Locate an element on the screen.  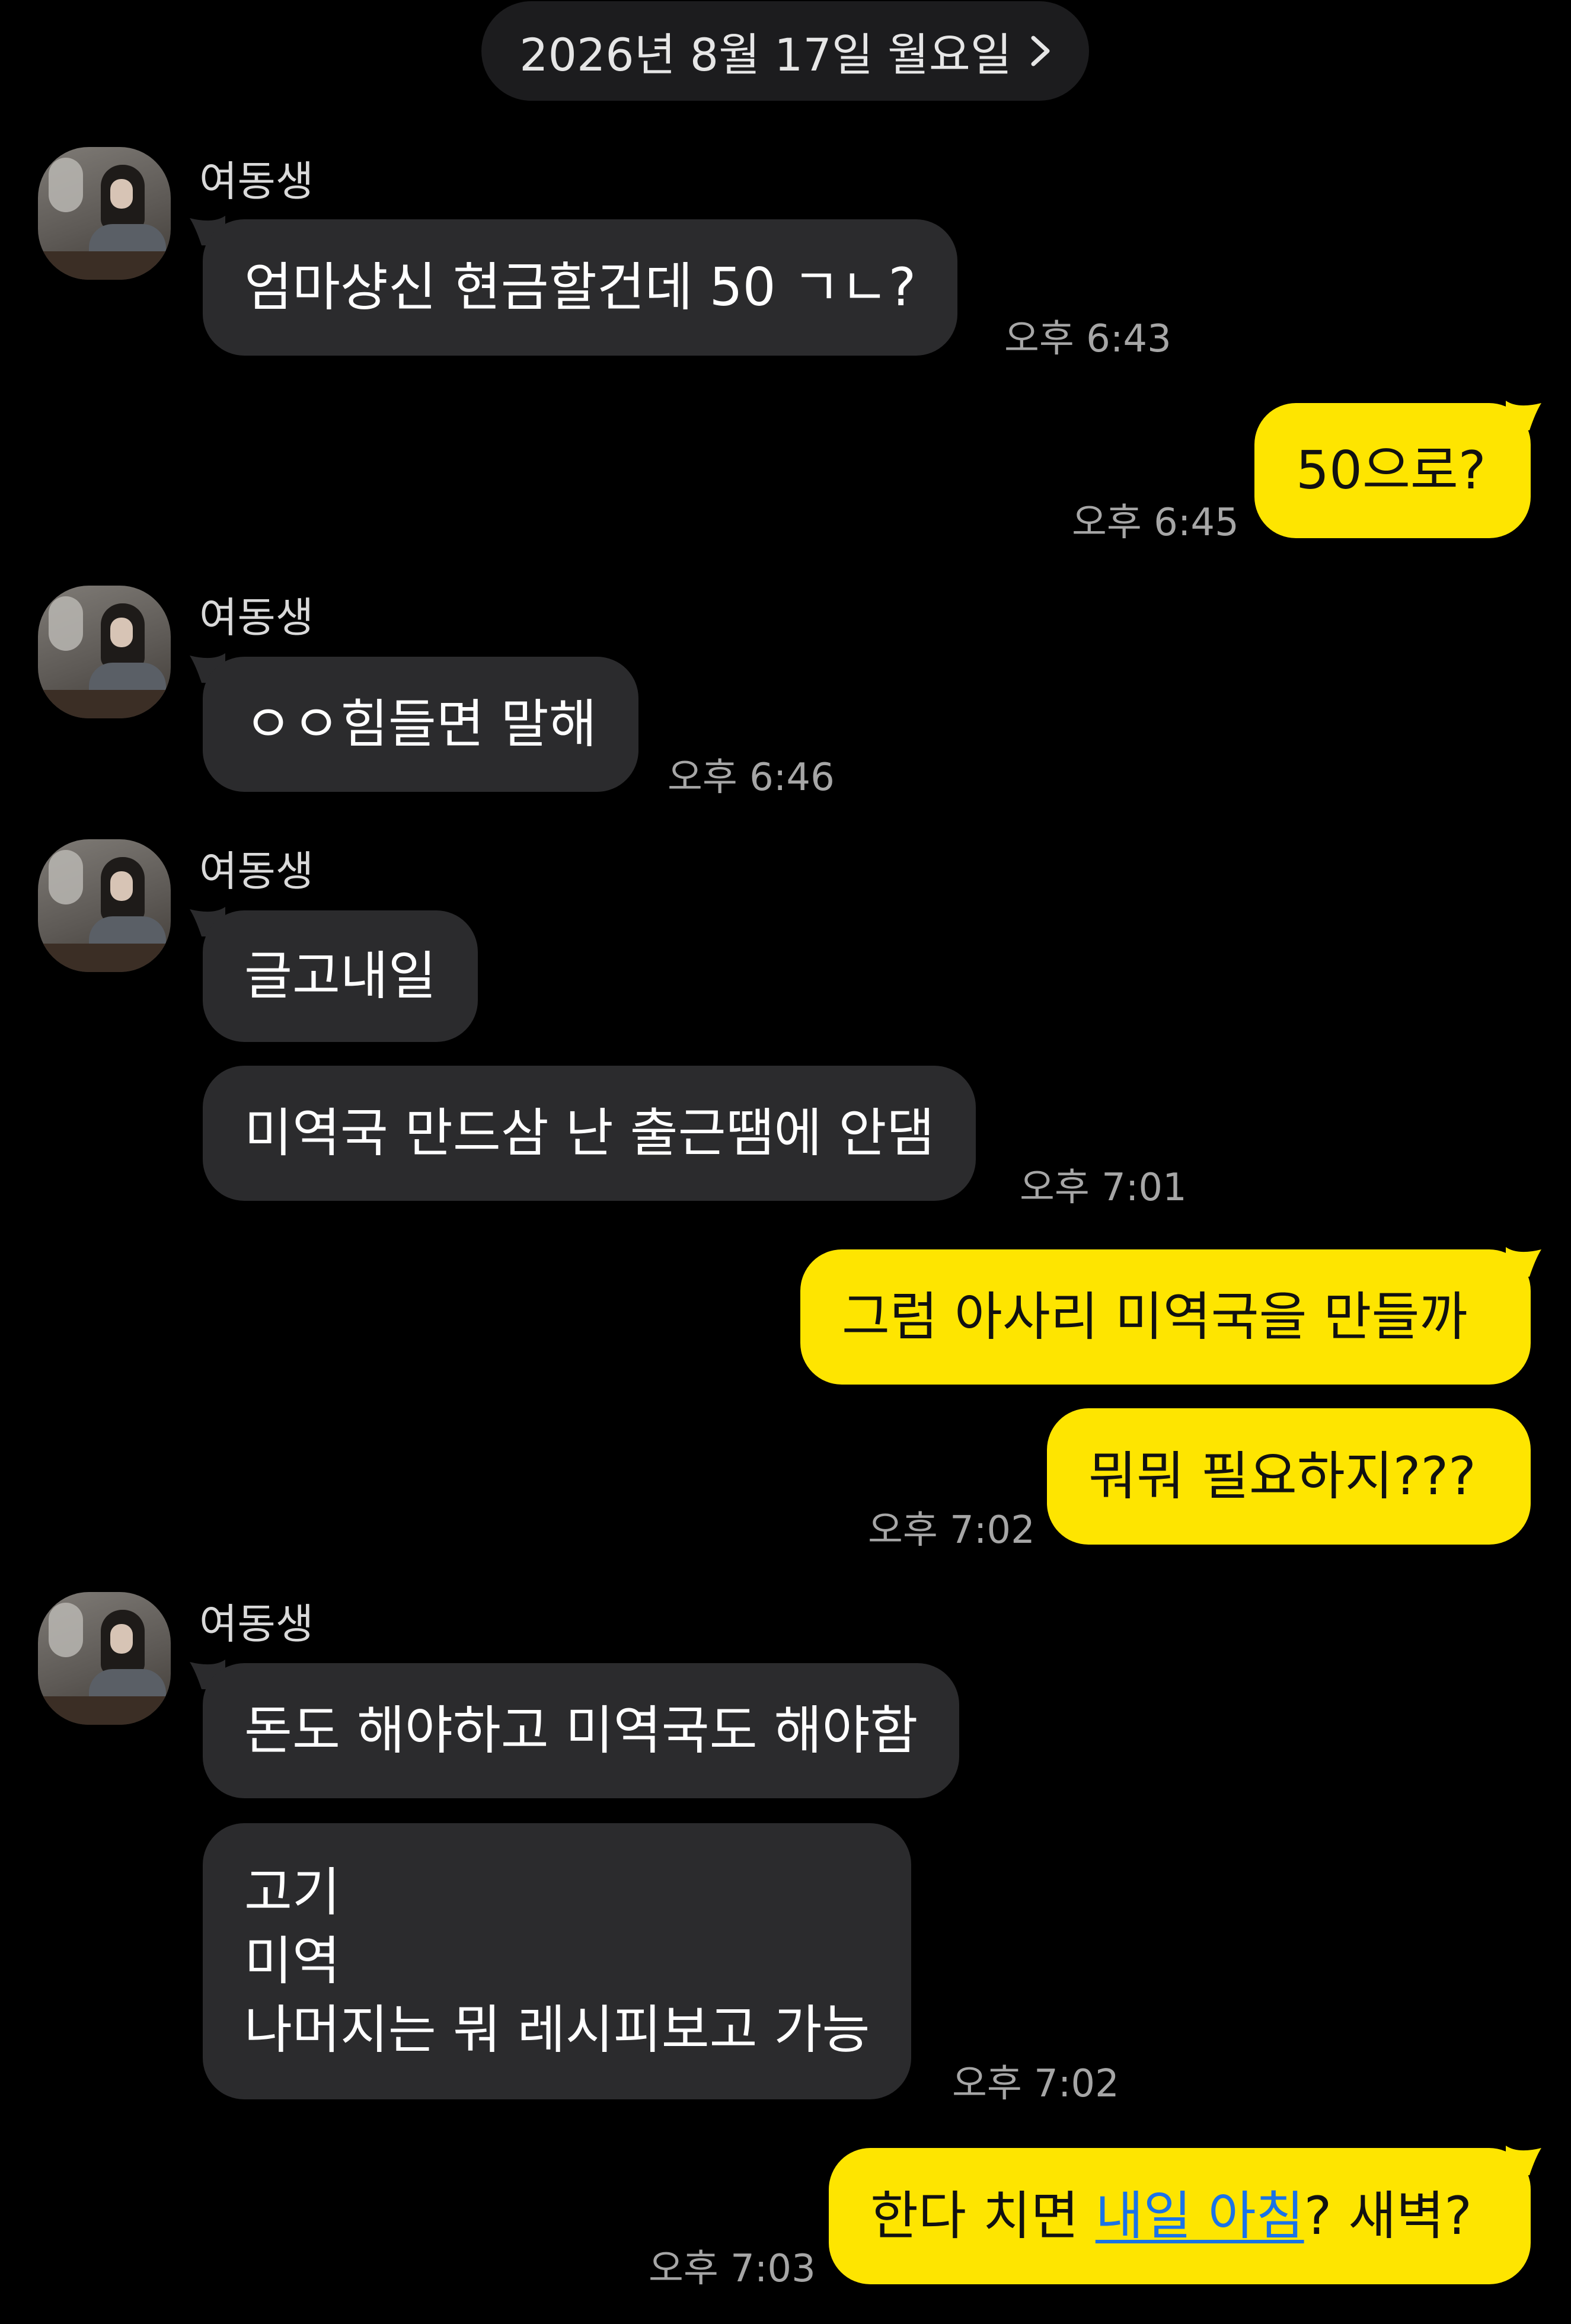
message-timestamp: 오후 6:46 is located at coordinates (751, 778).